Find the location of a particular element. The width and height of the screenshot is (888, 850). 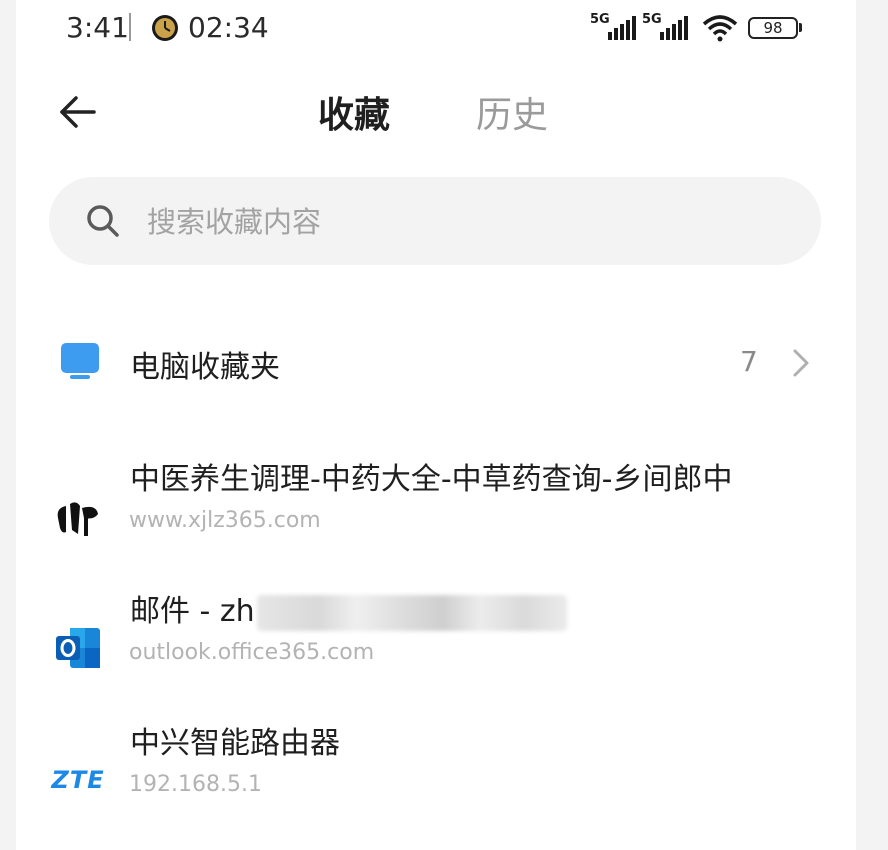

folder-count: 7 is located at coordinates (749, 361).